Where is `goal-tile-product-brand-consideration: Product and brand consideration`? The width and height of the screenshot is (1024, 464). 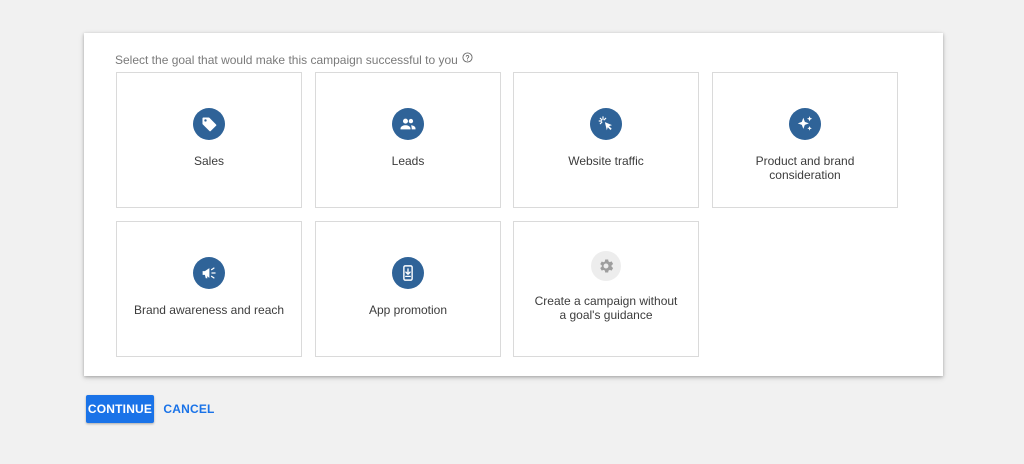
goal-tile-product-brand-consideration: Product and brand consideration is located at coordinates (805, 140).